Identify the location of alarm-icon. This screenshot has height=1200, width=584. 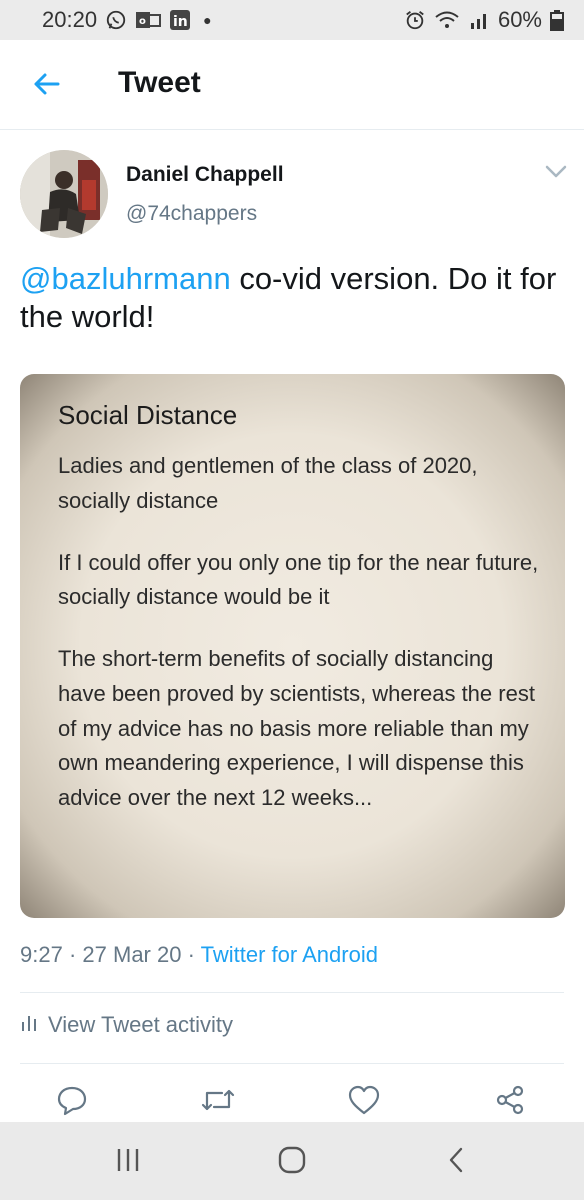
(415, 20).